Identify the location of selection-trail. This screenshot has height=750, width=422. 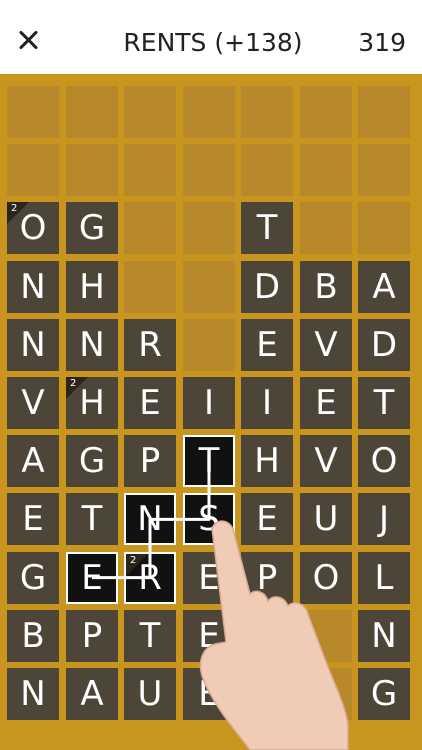
(151, 520).